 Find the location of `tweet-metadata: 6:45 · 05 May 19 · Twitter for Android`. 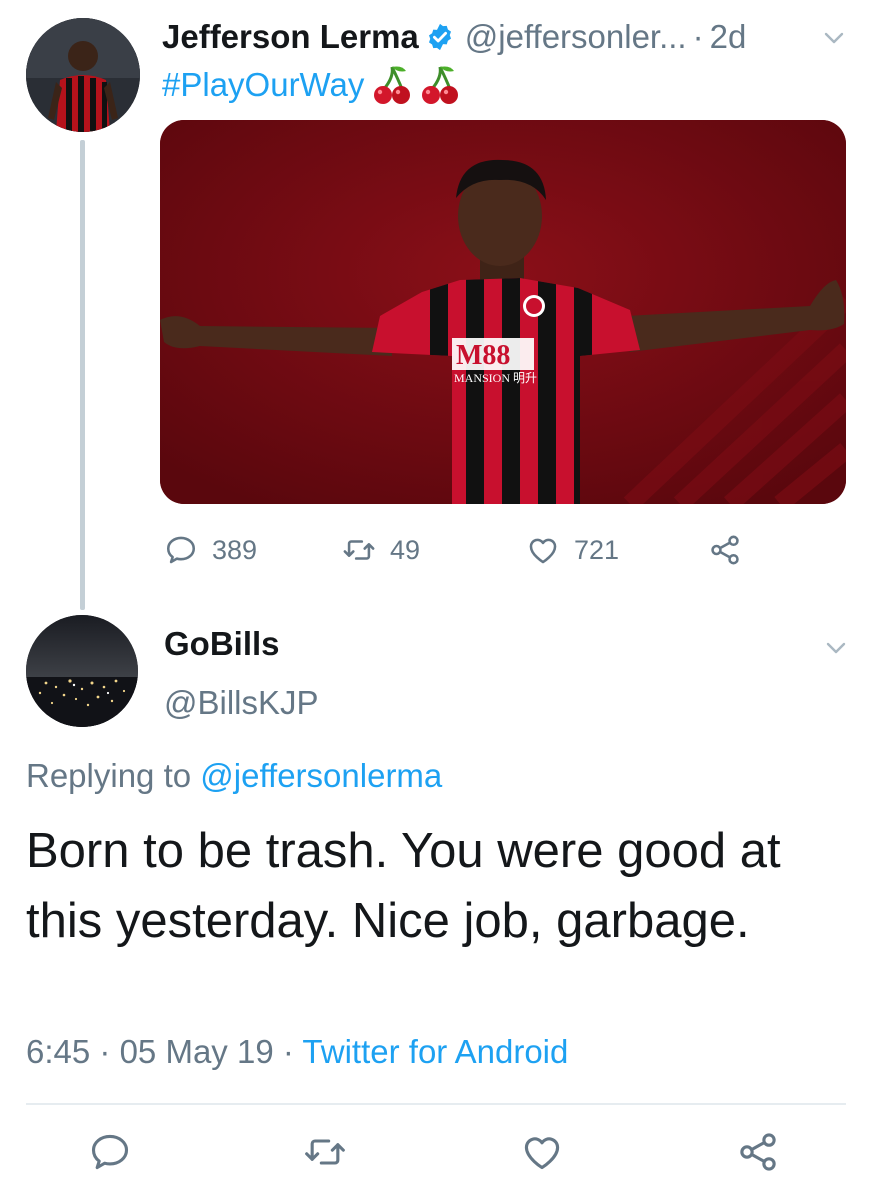

tweet-metadata: 6:45 · 05 May 19 · Twitter for Android is located at coordinates (297, 1052).